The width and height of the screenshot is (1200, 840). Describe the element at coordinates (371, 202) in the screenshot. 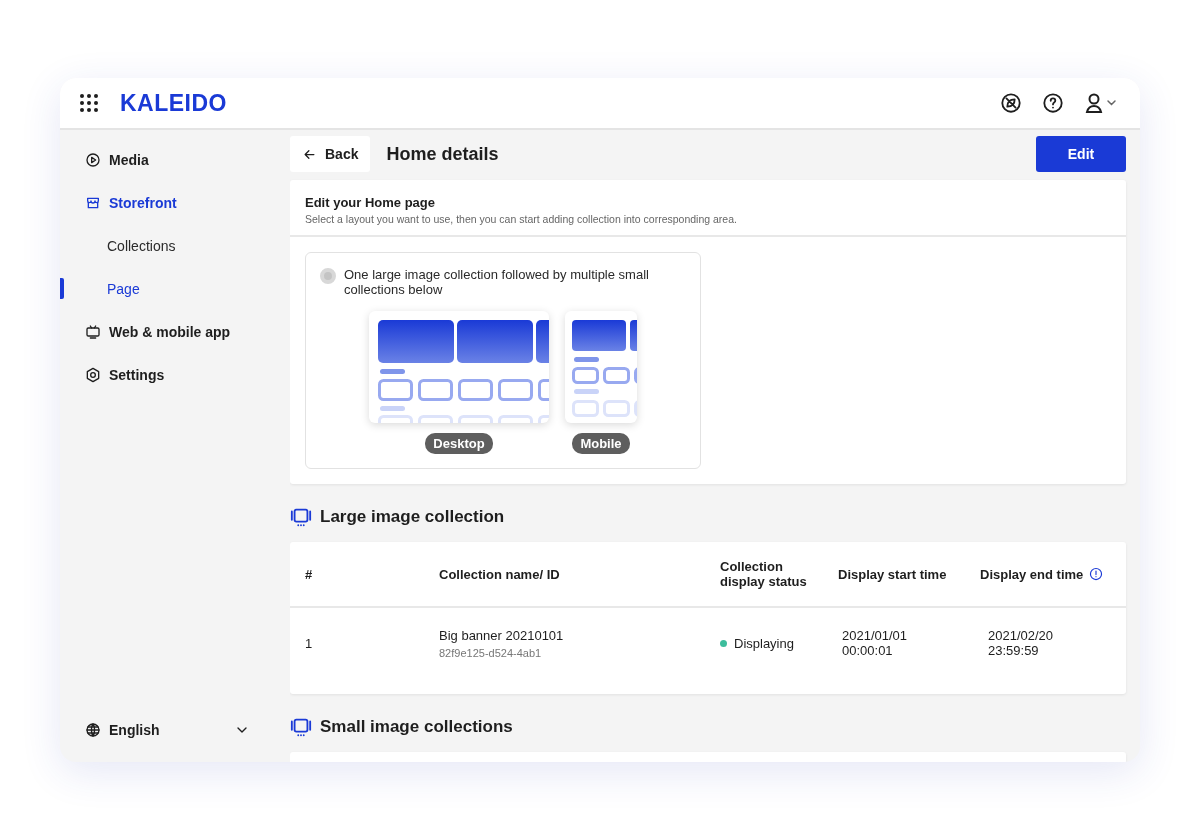

I see `card-title: Edit your Home page` at that location.